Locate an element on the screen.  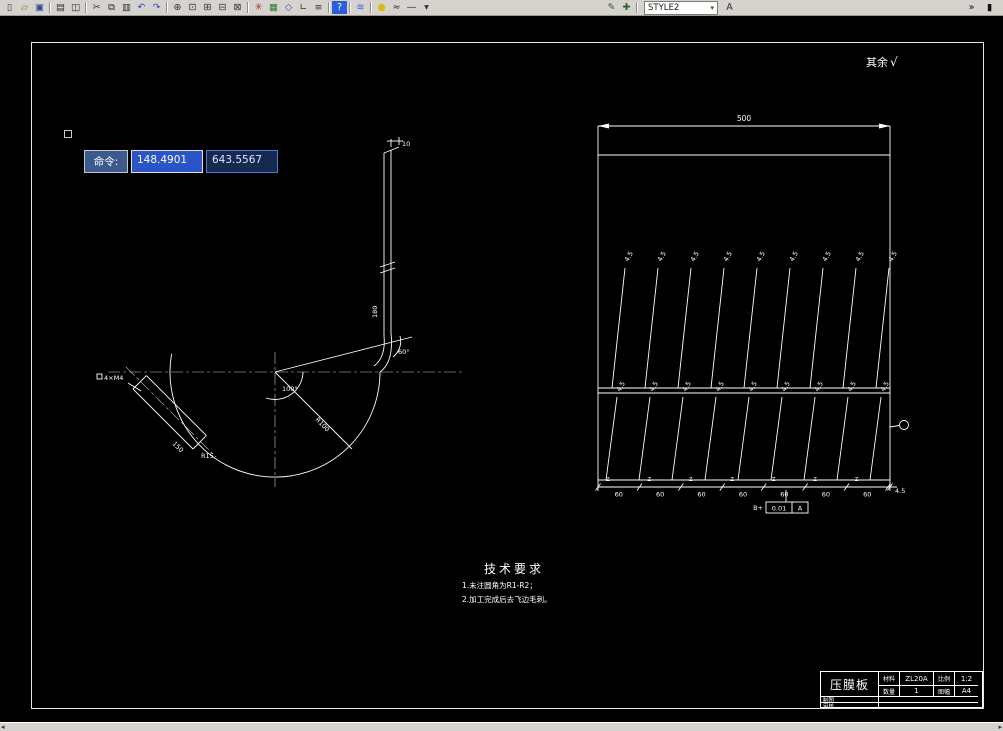
grid-icon: ▦ is located at coordinates (273, 7).